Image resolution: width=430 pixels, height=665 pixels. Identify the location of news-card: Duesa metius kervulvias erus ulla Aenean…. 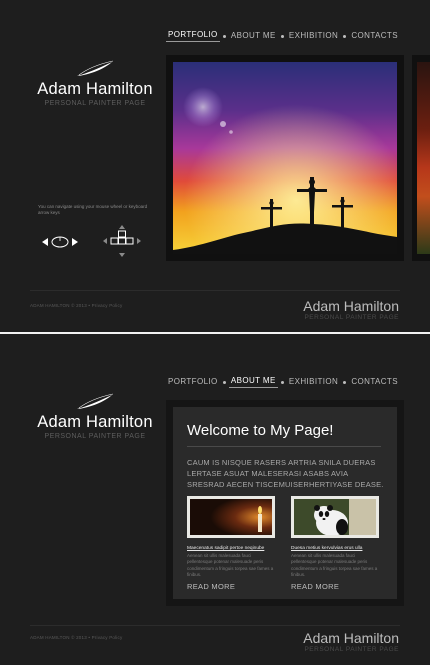
(335, 543).